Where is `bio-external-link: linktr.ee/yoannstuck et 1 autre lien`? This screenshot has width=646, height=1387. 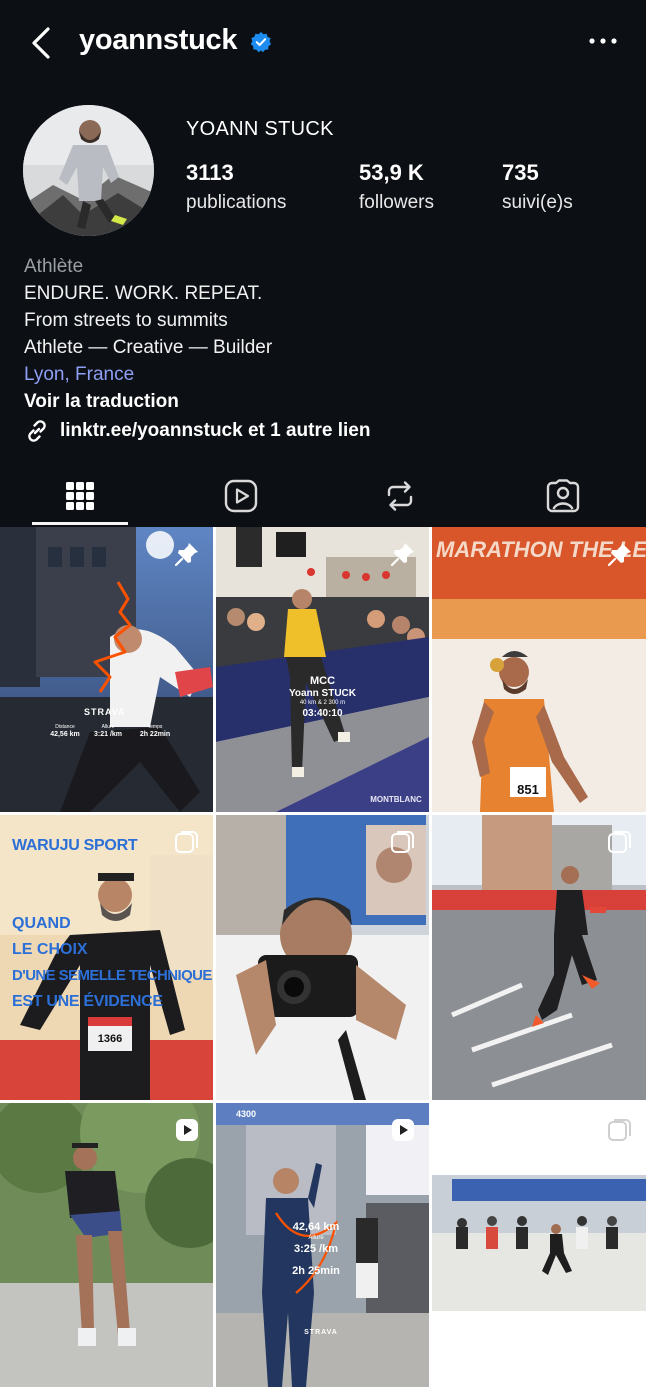 bio-external-link: linktr.ee/yoannstuck et 1 autre lien is located at coordinates (324, 430).